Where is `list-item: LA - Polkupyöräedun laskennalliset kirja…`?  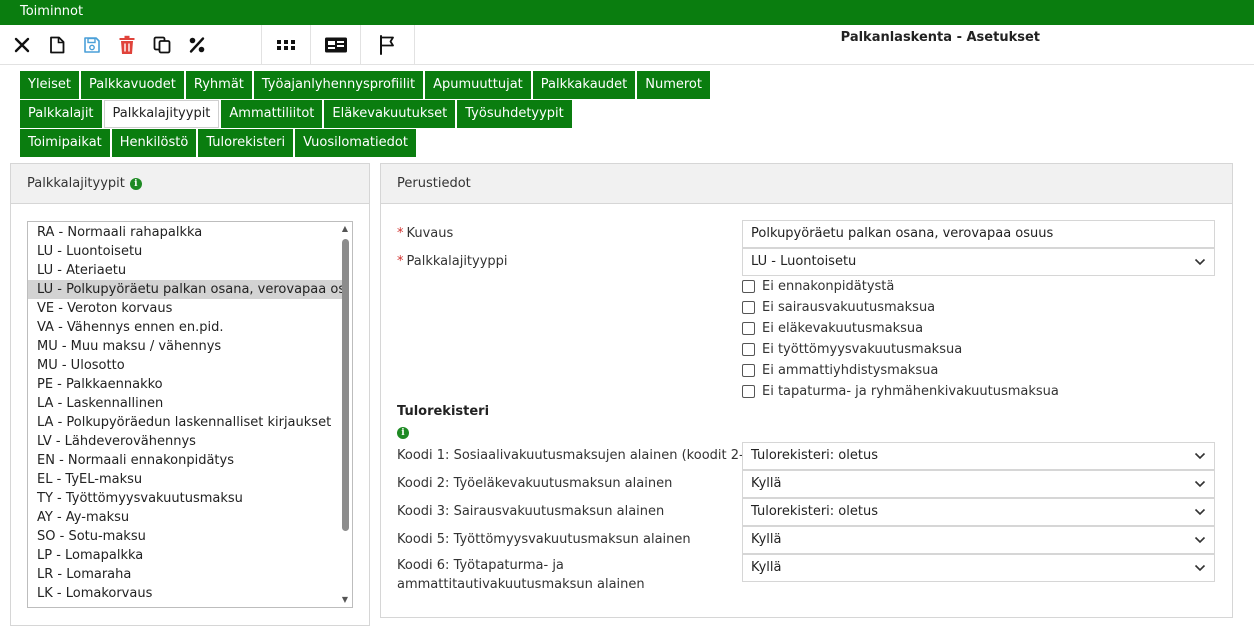
list-item: LA - Polkupyöräedun laskennalliset kirja… is located at coordinates (185, 422).